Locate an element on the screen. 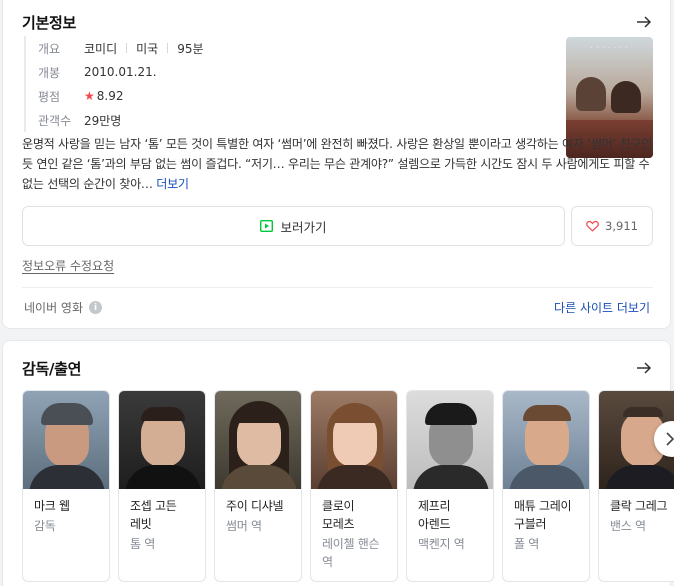  cast-name: 조셉 고든 레빗 is located at coordinates (153, 515).